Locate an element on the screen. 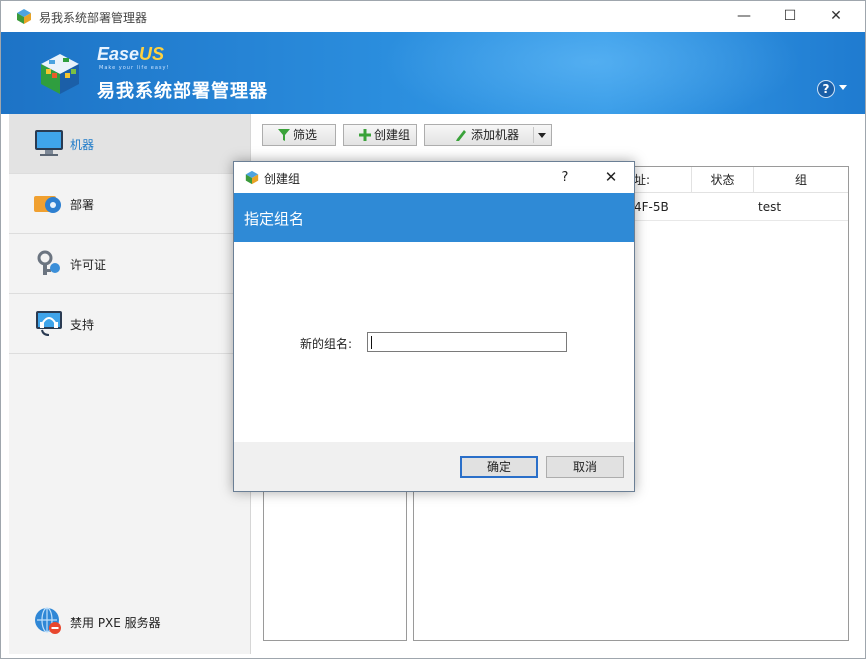 This screenshot has width=866, height=659. toolbar: 筛选 创建组 添加机器 is located at coordinates (556, 135).